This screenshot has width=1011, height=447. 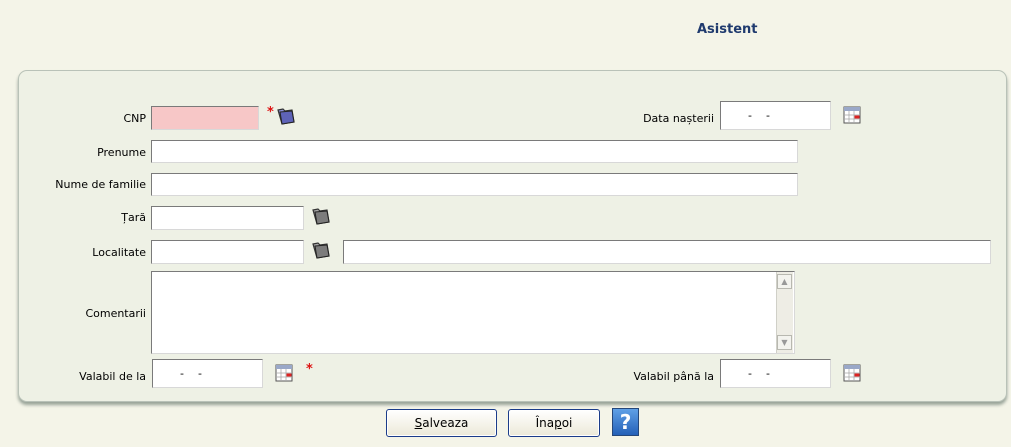 What do you see at coordinates (727, 29) in the screenshot?
I see `page-title: Asistent` at bounding box center [727, 29].